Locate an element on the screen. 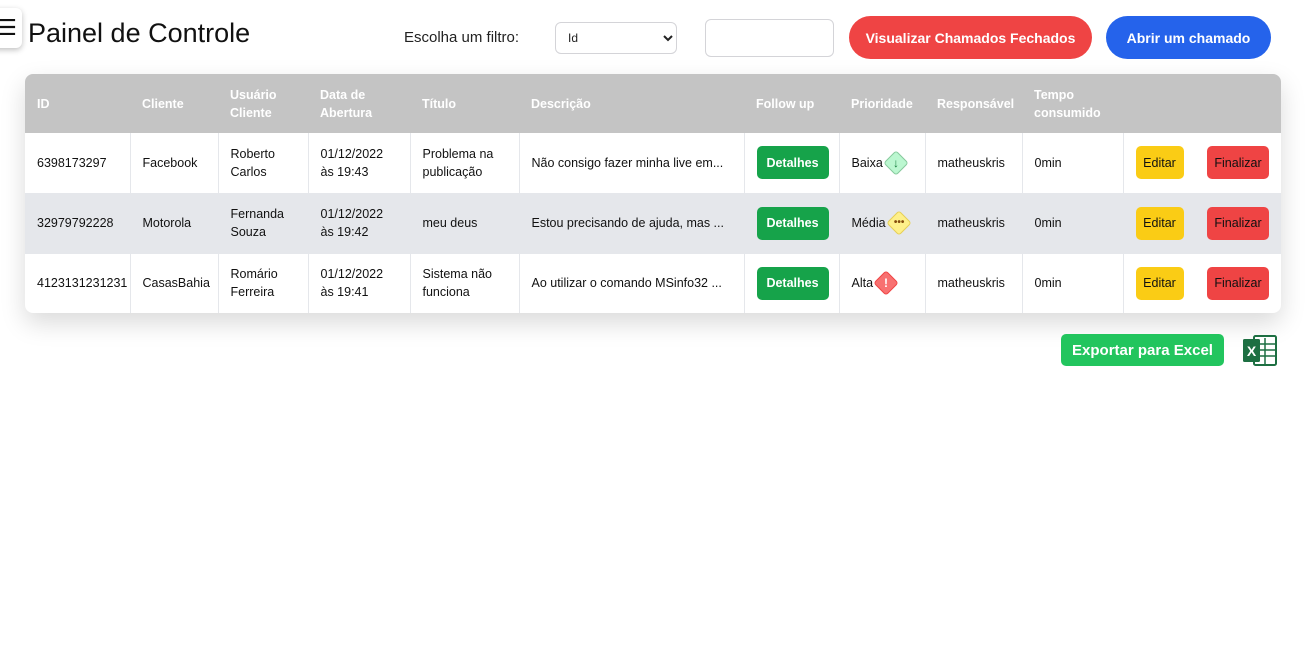 The image size is (1309, 653). cell-id: 32979792228 is located at coordinates (78, 223).